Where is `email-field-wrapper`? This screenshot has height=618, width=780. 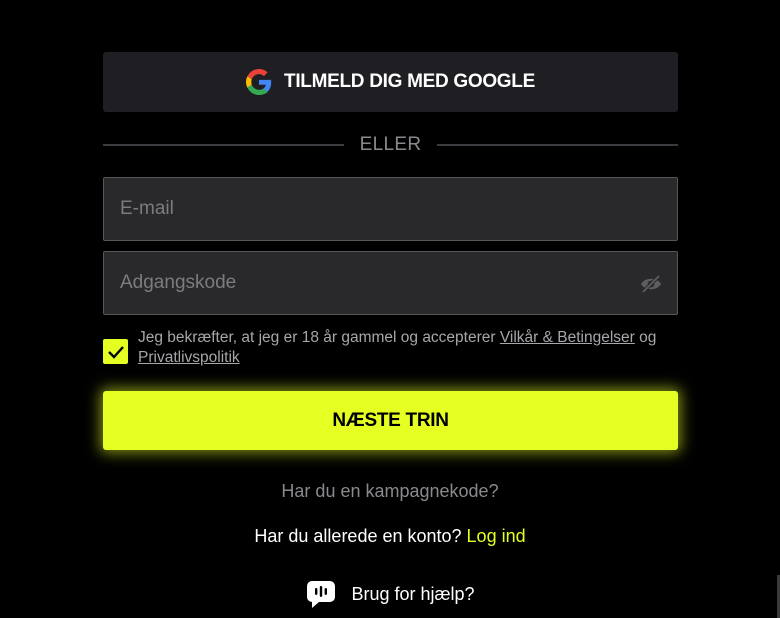
email-field-wrapper is located at coordinates (390, 209).